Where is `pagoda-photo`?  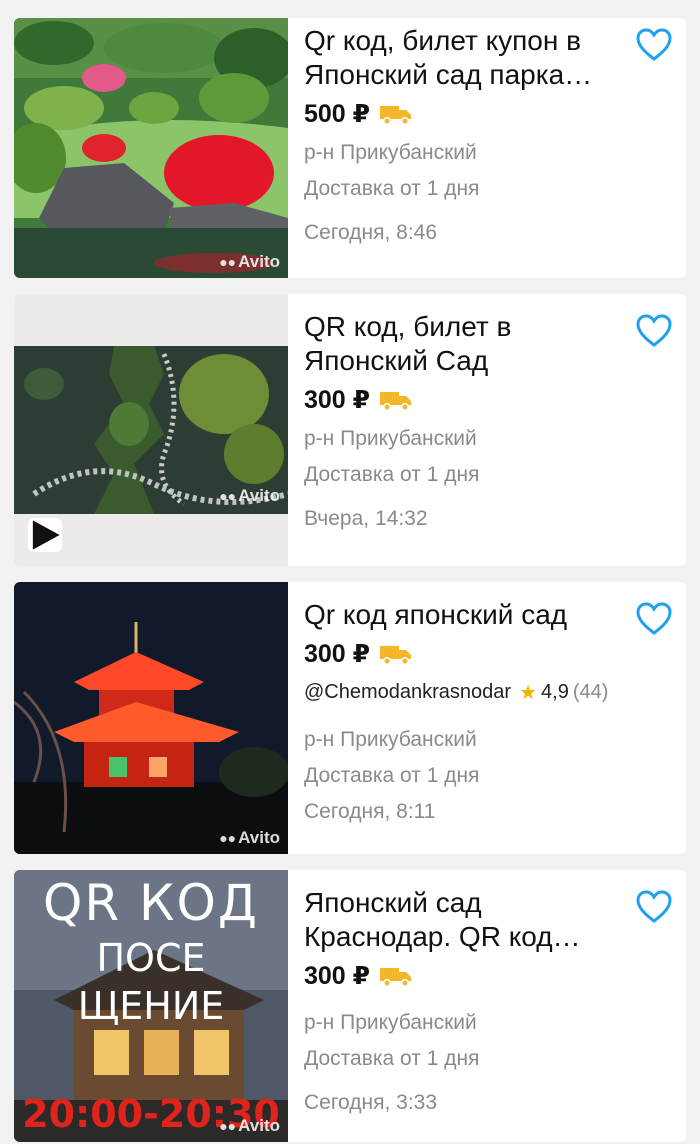
pagoda-photo is located at coordinates (151, 718).